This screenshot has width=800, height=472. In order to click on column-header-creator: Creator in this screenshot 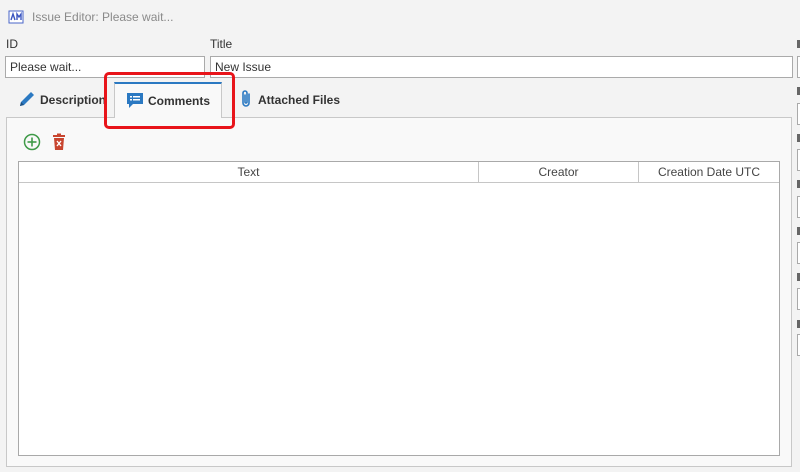, I will do `click(559, 172)`.